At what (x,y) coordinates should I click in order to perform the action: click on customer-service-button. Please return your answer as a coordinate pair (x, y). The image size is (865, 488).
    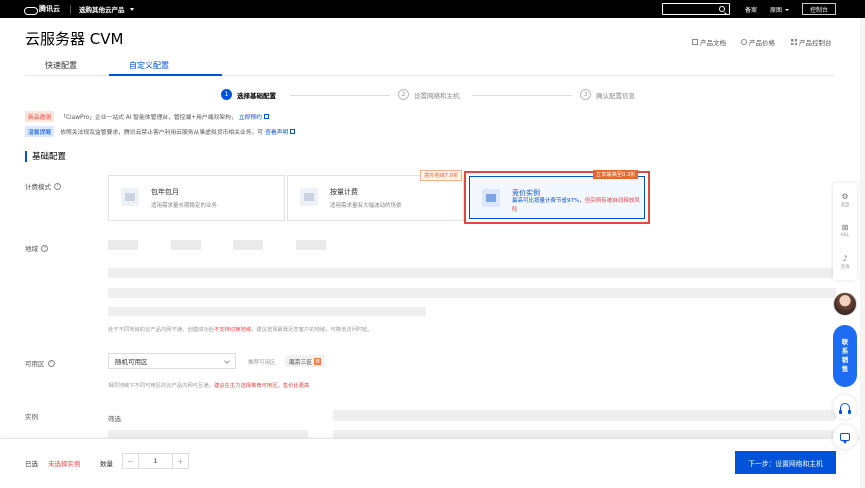
    Looking at the image, I should click on (845, 407).